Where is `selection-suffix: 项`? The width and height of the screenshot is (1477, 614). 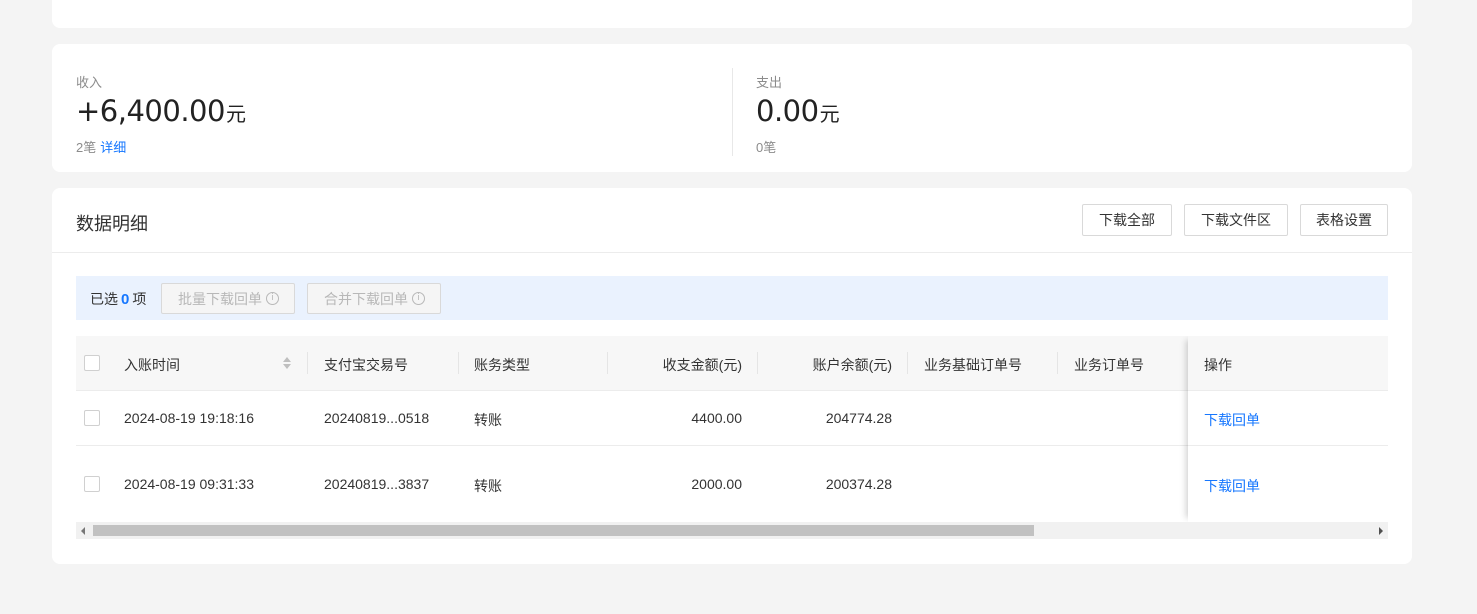
selection-suffix: 项 is located at coordinates (139, 299).